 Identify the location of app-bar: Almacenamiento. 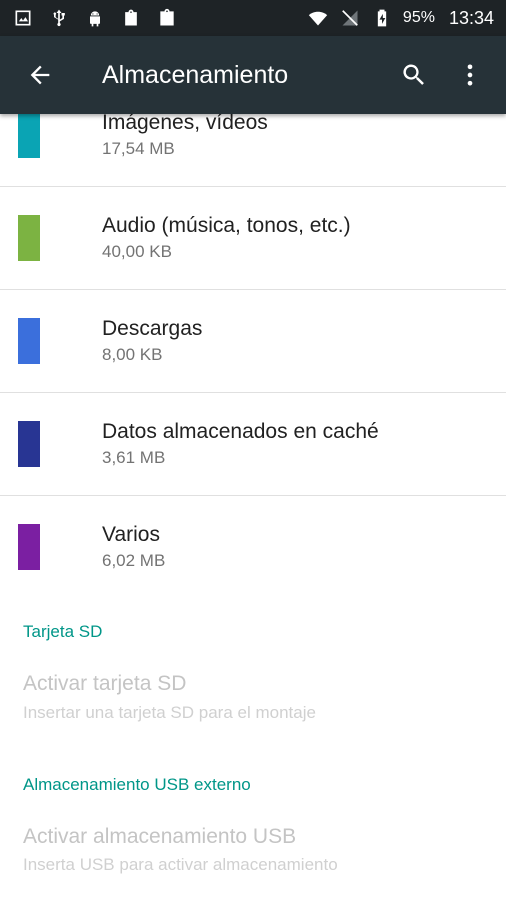
(253, 75).